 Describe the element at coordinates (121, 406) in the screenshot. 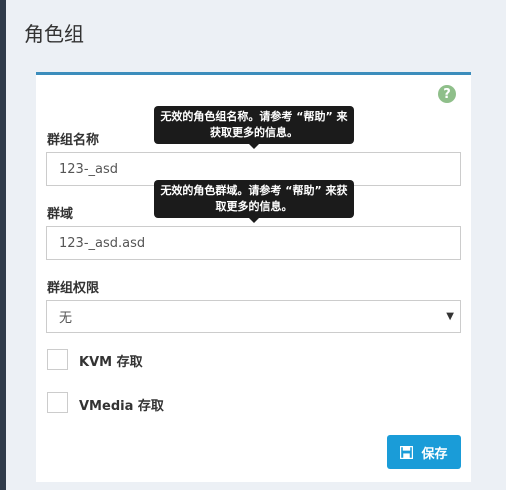

I see `vmedia-access-label: VMedia 存取` at that location.